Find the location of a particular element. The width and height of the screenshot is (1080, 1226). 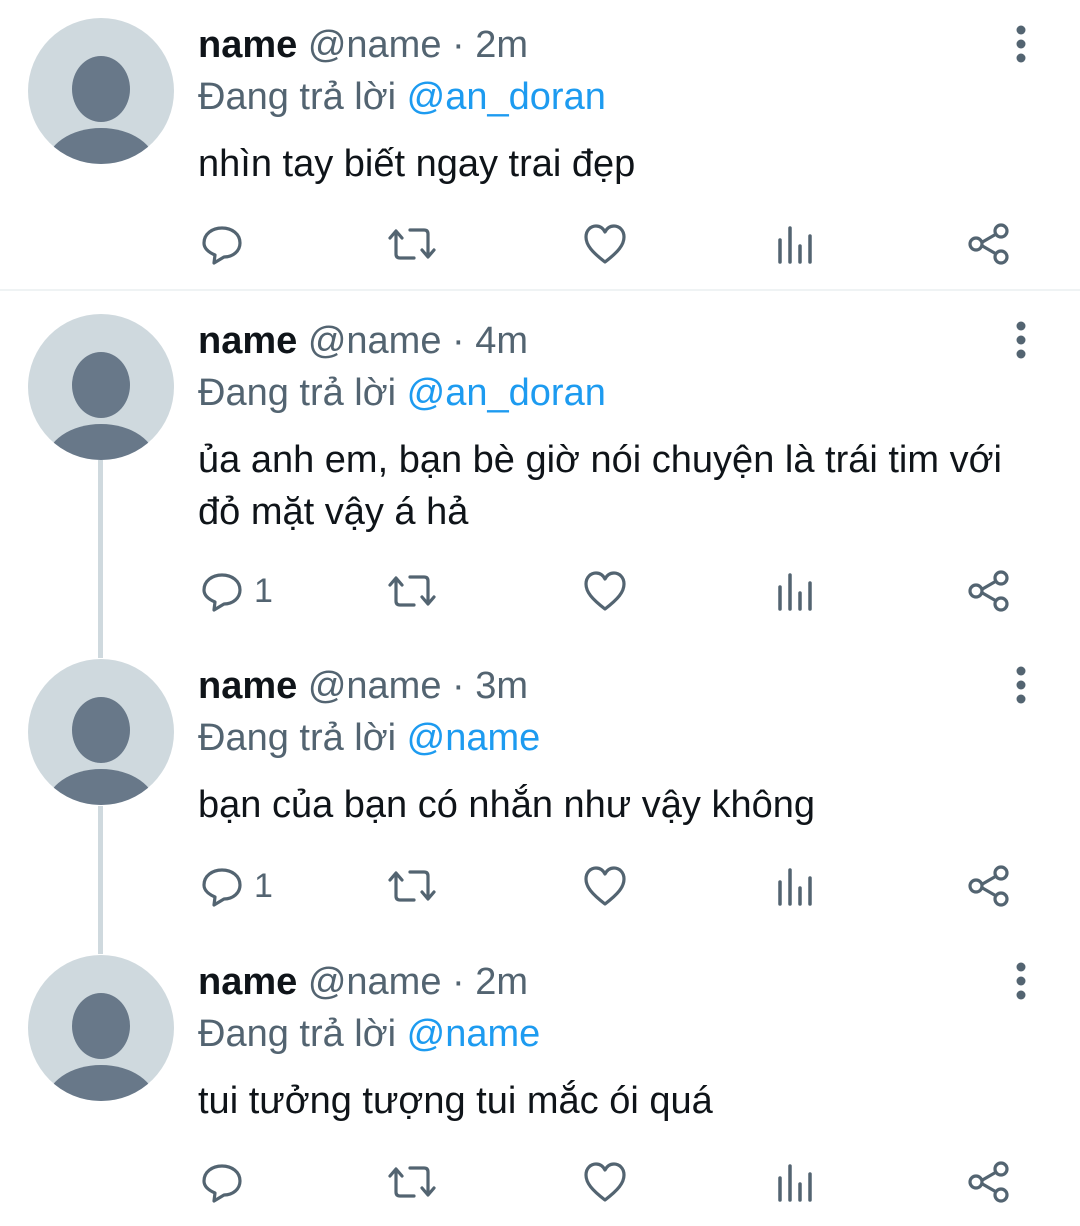

tweet-header: name @name · 4m is located at coordinates (363, 341).